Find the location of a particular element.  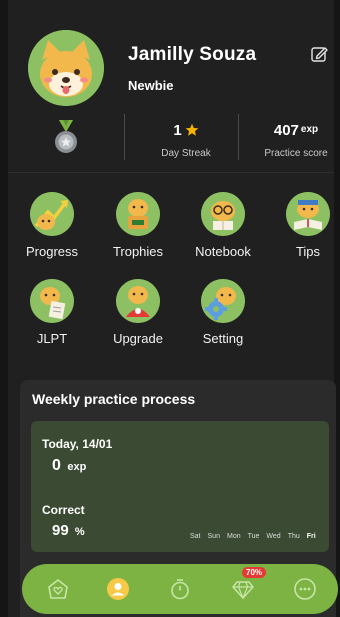

menu-jlpt: JLPT is located at coordinates (52, 314).